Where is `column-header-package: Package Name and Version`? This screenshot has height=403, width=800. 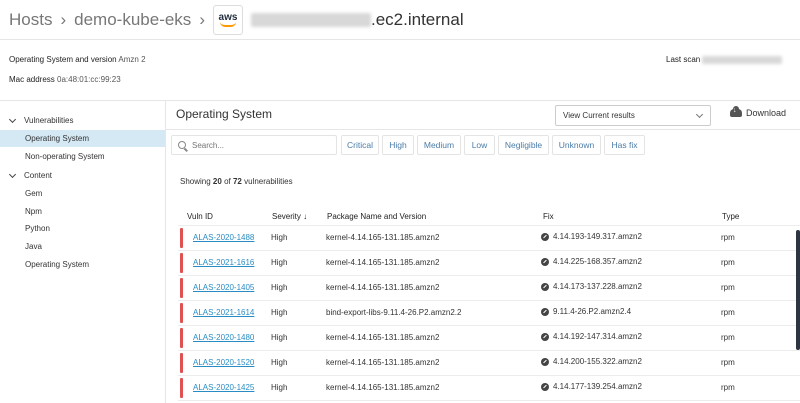
column-header-package: Package Name and Version is located at coordinates (376, 216).